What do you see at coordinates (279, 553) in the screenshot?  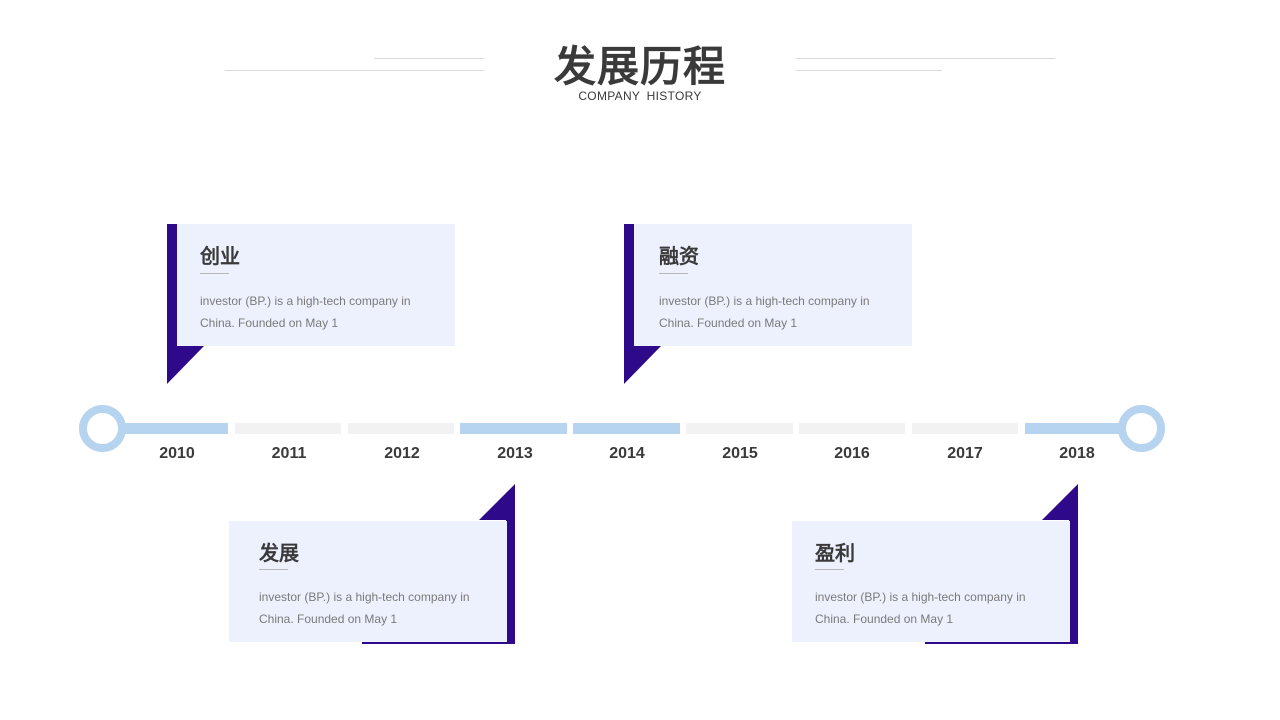 I see `milestone-title: 发展` at bounding box center [279, 553].